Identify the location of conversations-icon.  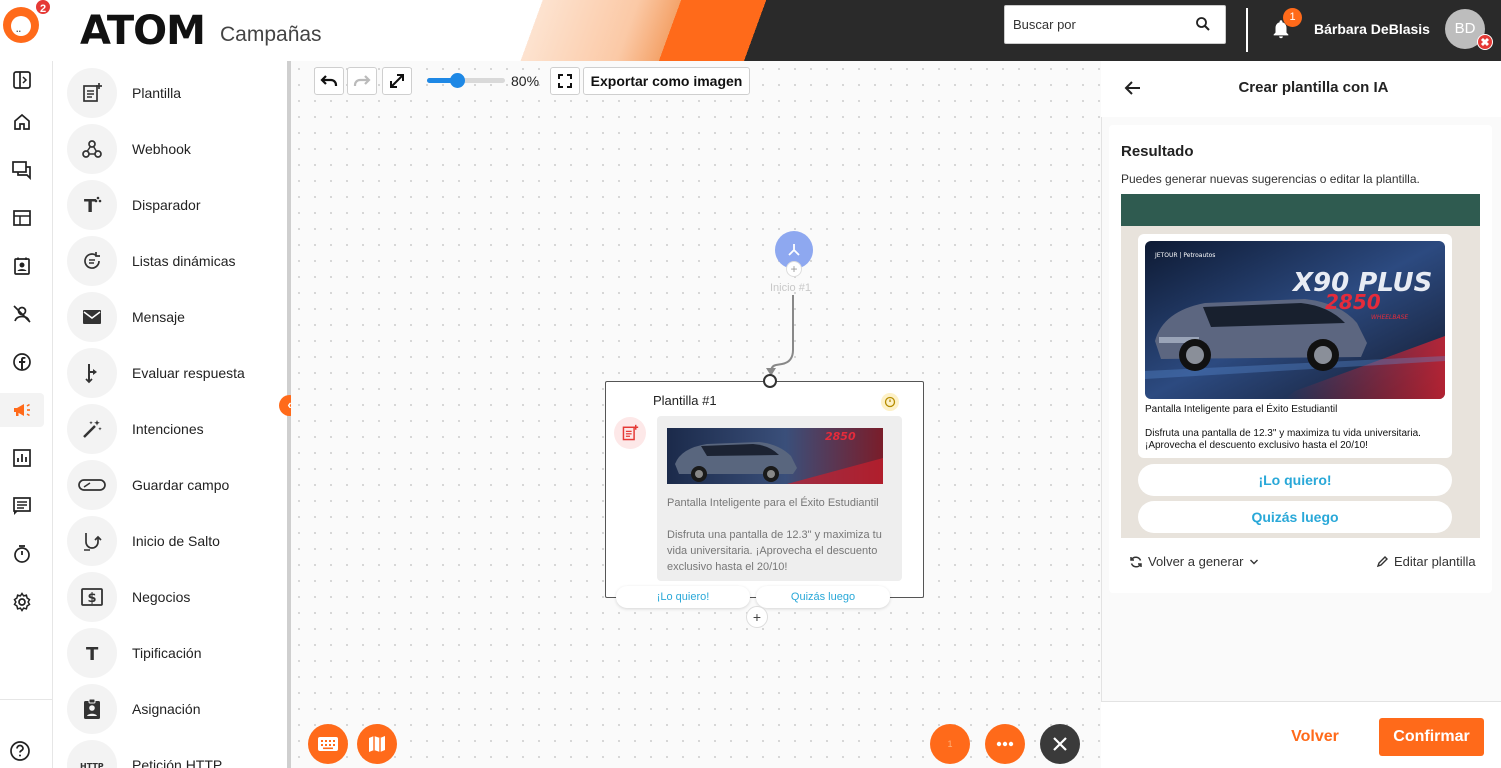
(22, 170).